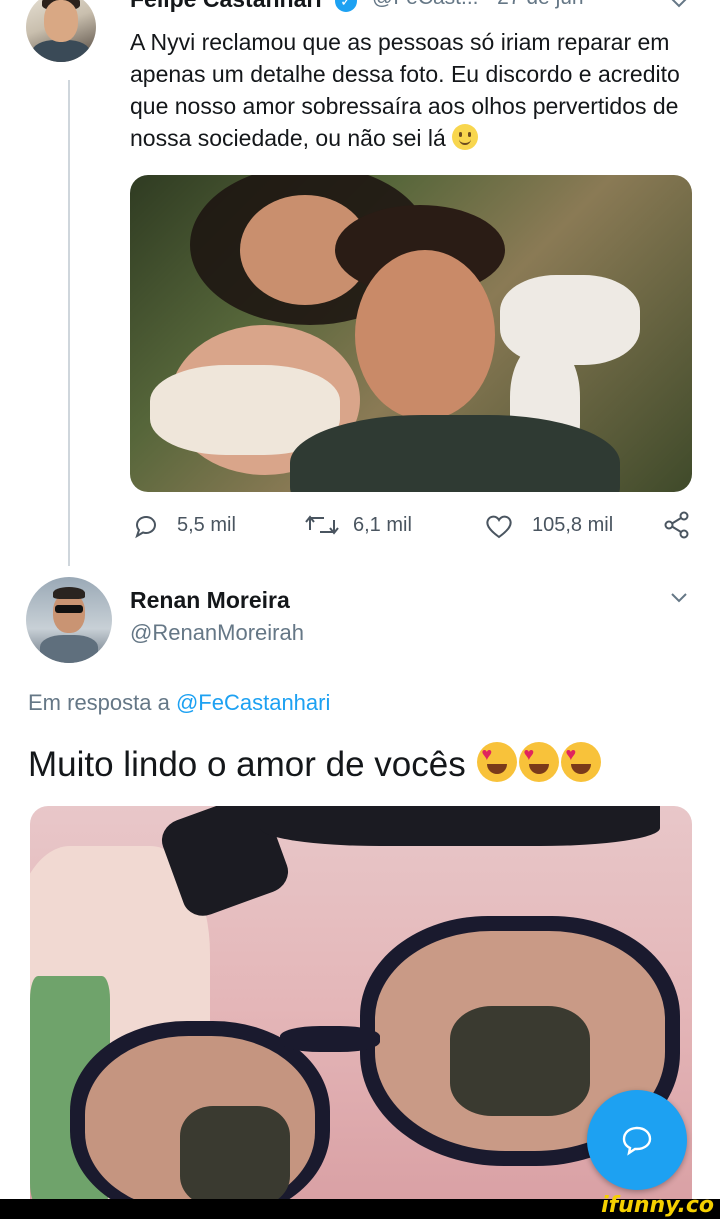 The width and height of the screenshot is (720, 1219). I want to click on ifunny-watermark: ifunny.co, so click(657, 1205).